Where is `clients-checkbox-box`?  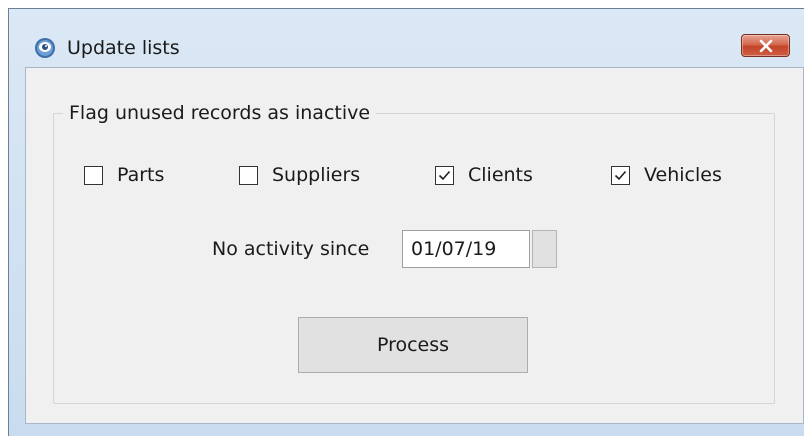 clients-checkbox-box is located at coordinates (444, 175).